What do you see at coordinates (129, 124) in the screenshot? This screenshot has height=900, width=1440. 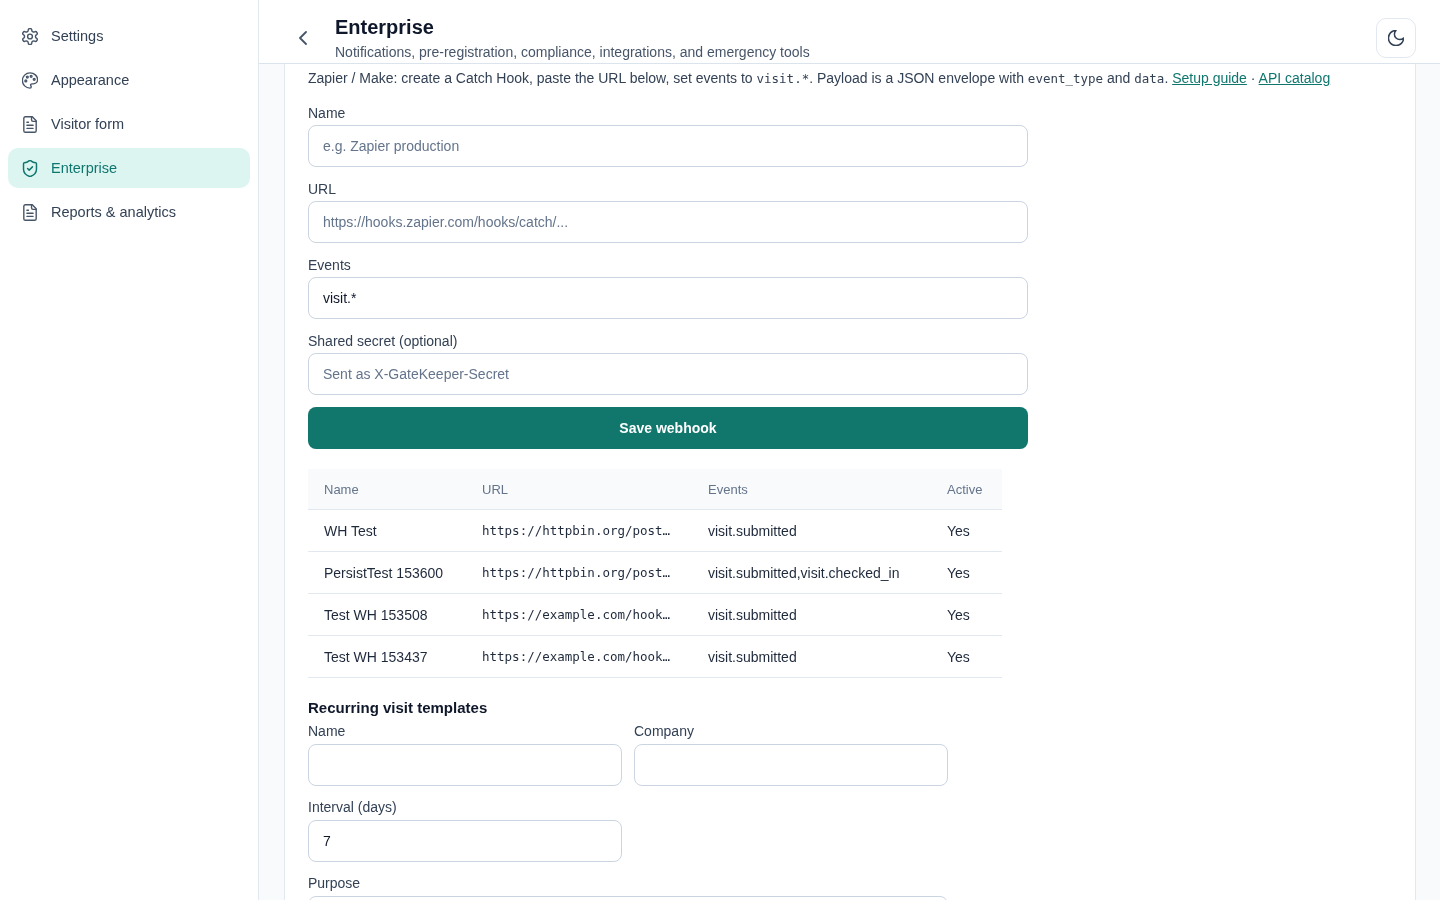 I see `sidebar-item: Visitor form` at bounding box center [129, 124].